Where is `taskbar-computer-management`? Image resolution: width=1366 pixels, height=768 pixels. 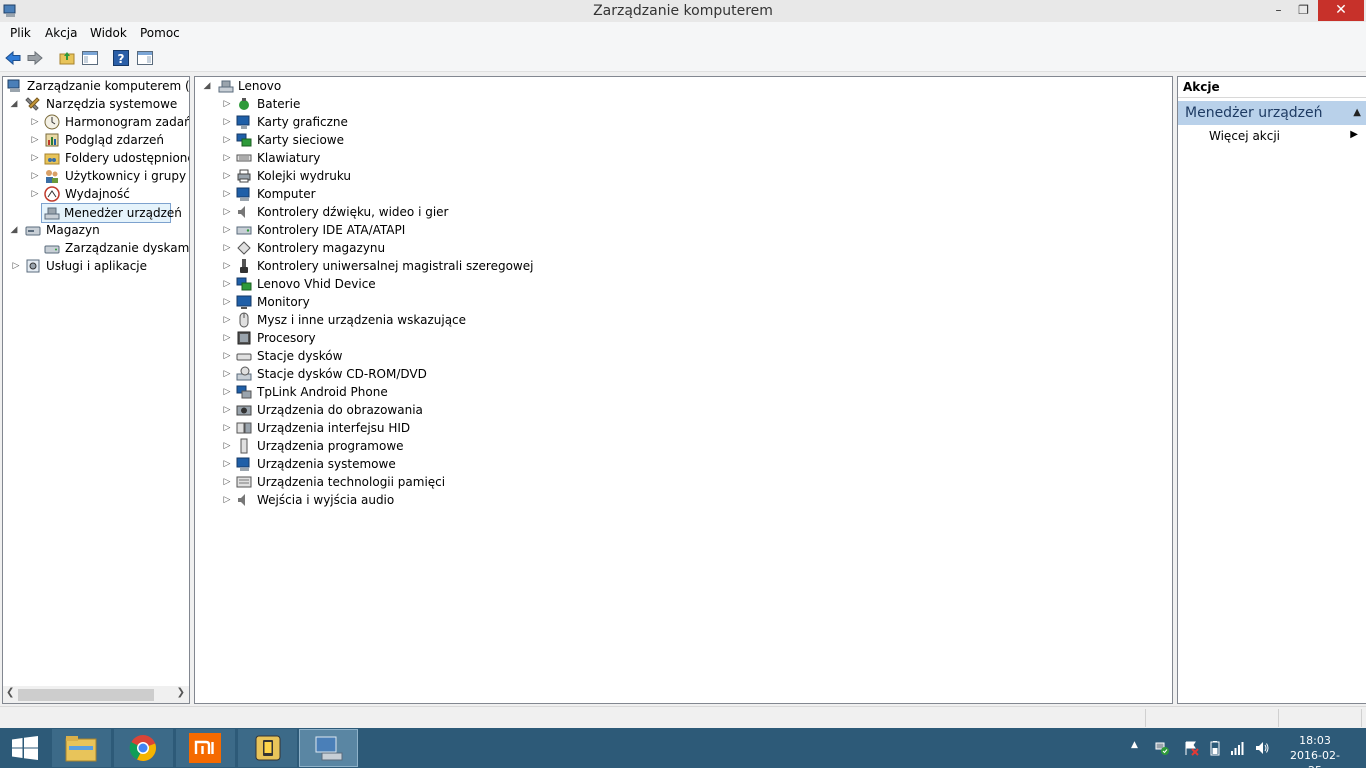 taskbar-computer-management is located at coordinates (328, 748).